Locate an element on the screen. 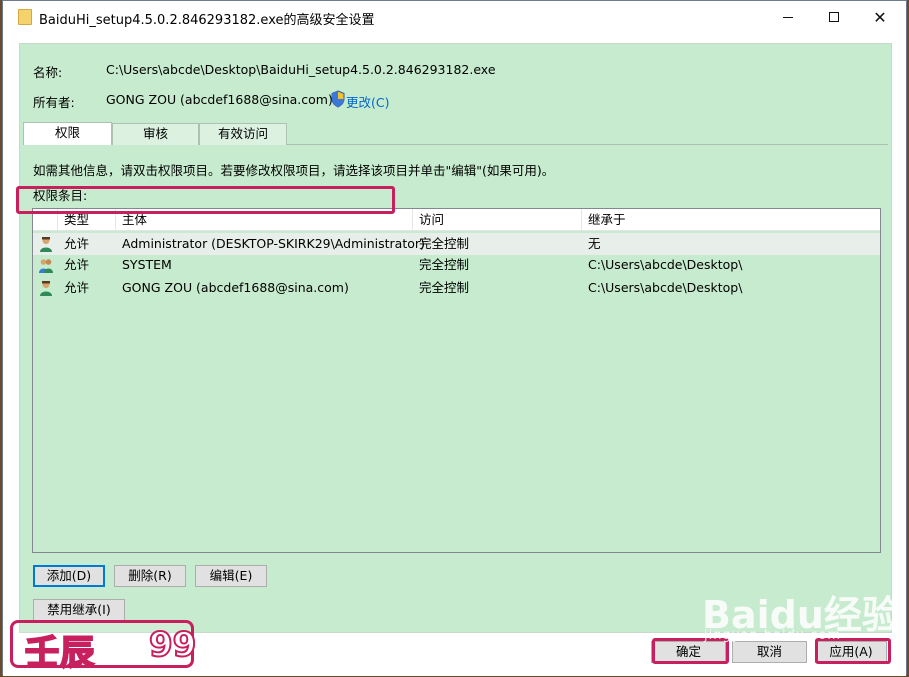  list-header: 类型 主体 访问 继承于 is located at coordinates (456, 220).